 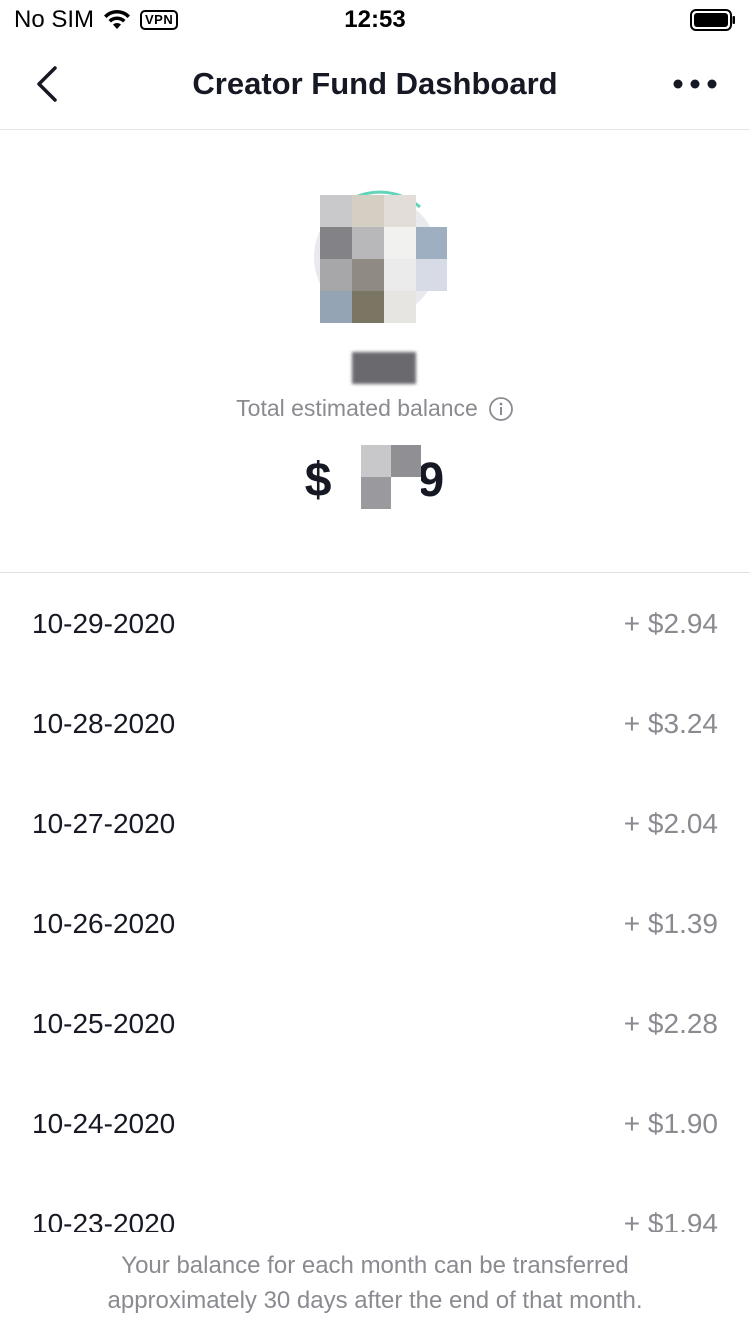 I want to click on status-bar: No SIM VPN 12:53, so click(x=375, y=20).